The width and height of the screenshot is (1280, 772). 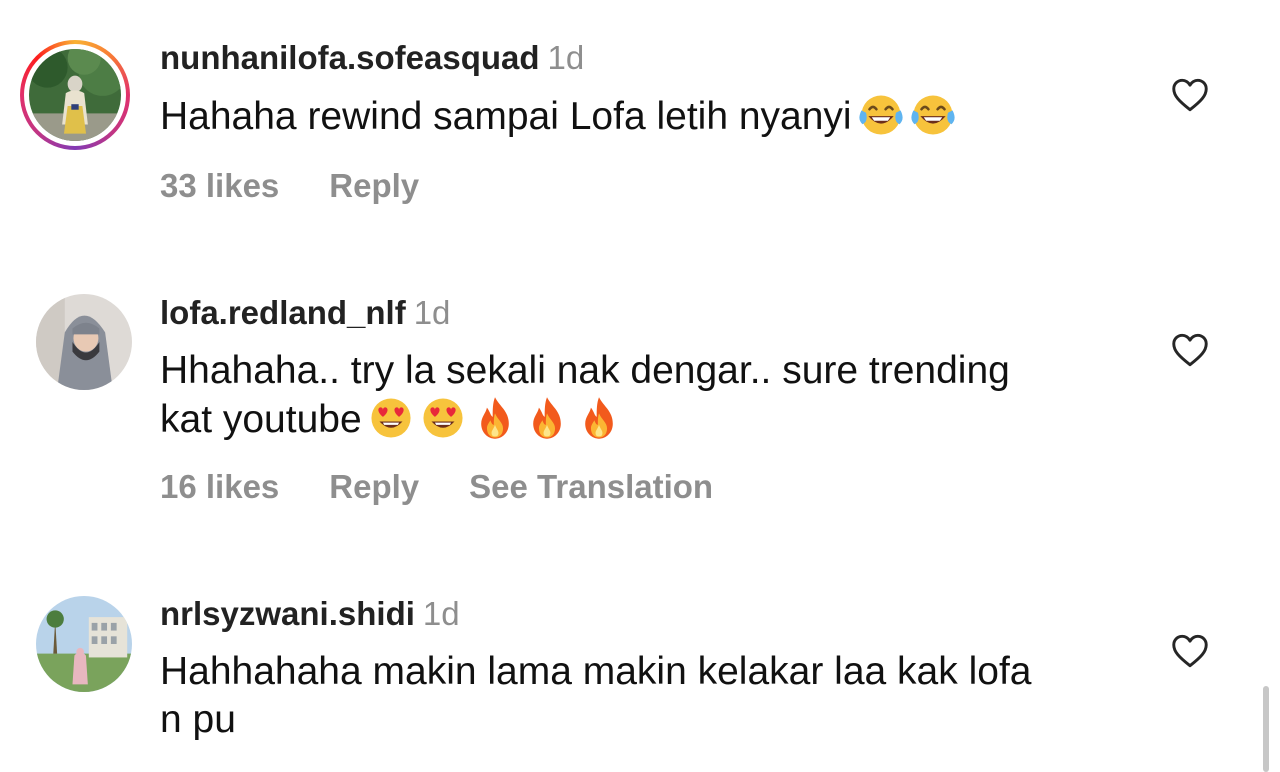 I want to click on comment-text: Hahaha rewind sampai Lofa letih nyanyi, so click(x=650, y=116).